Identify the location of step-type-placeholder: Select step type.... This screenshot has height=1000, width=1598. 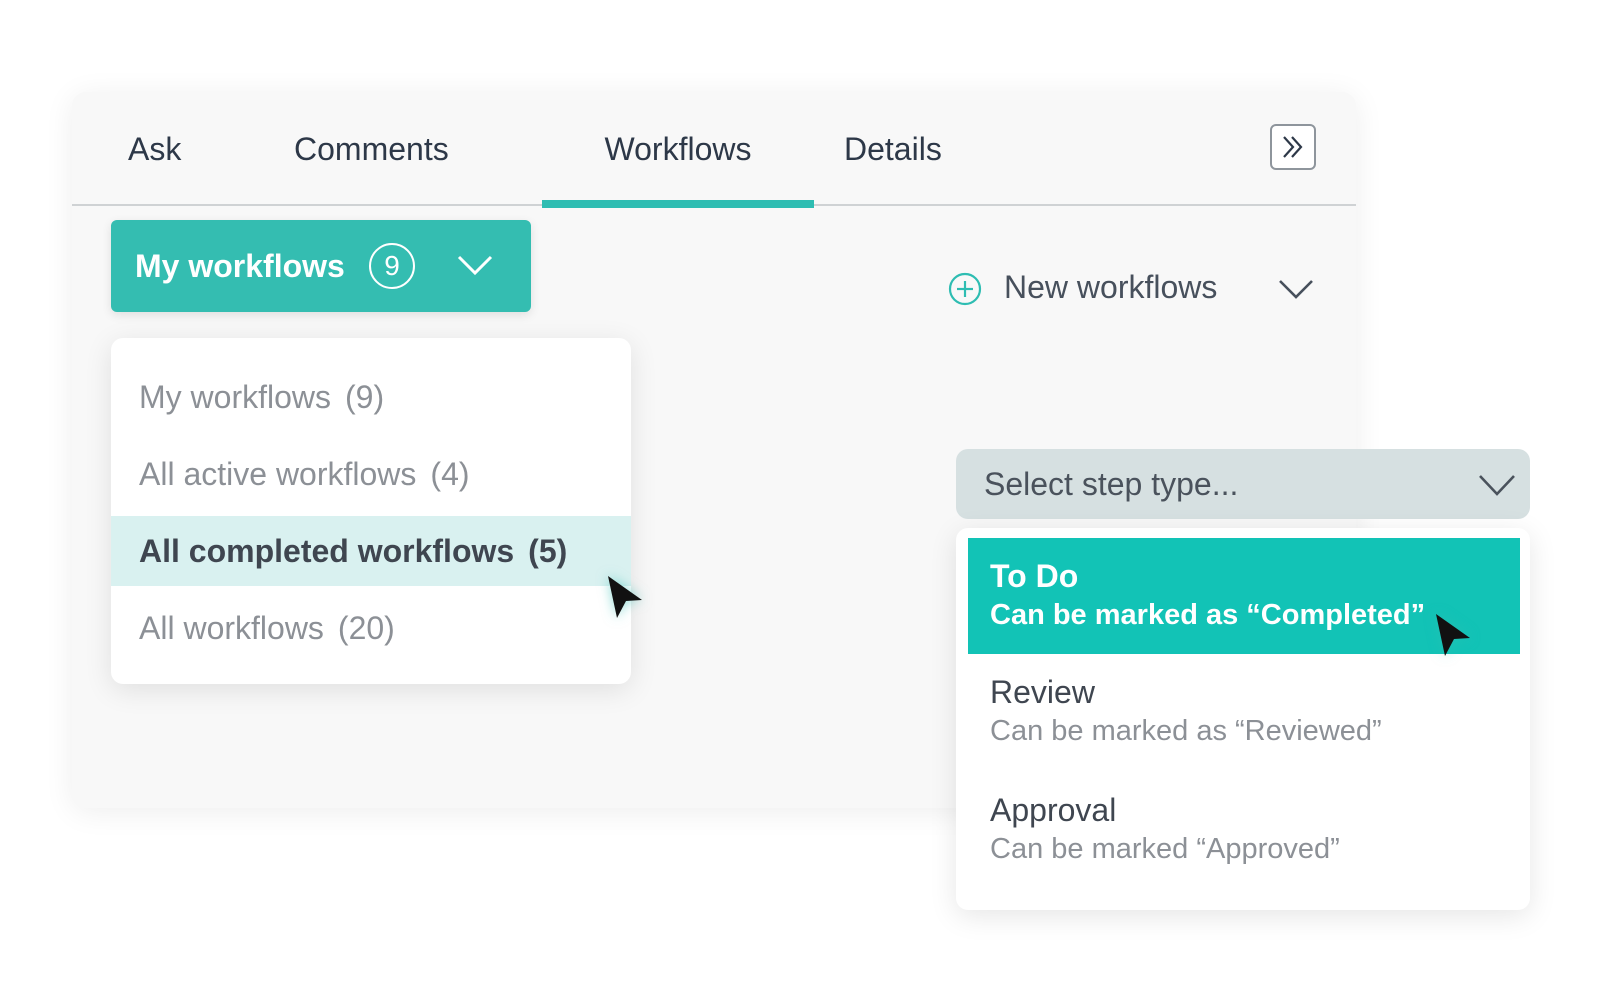
(1111, 484).